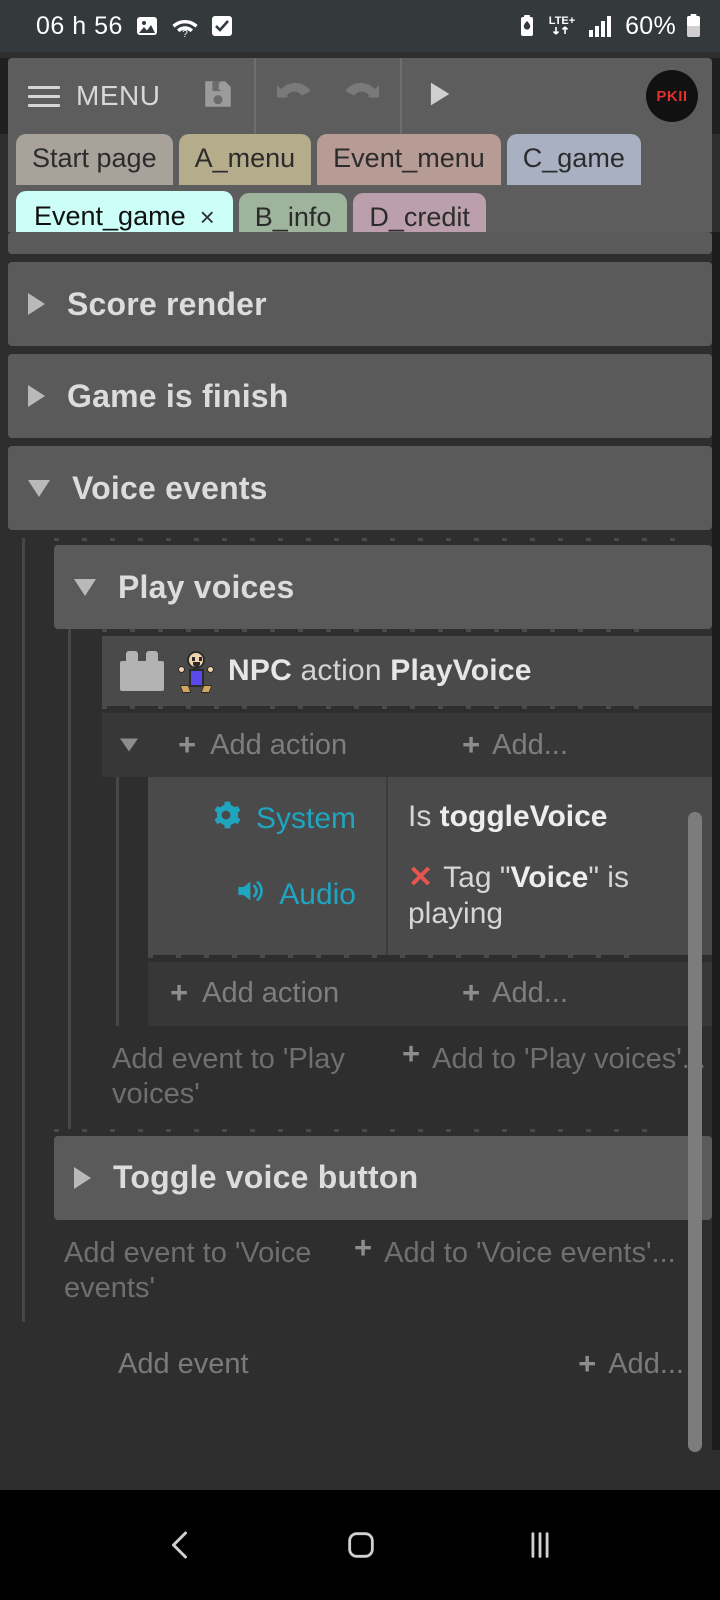 Image resolution: width=720 pixels, height=1600 pixels. I want to click on event-action-name: PlayVoice, so click(461, 670).